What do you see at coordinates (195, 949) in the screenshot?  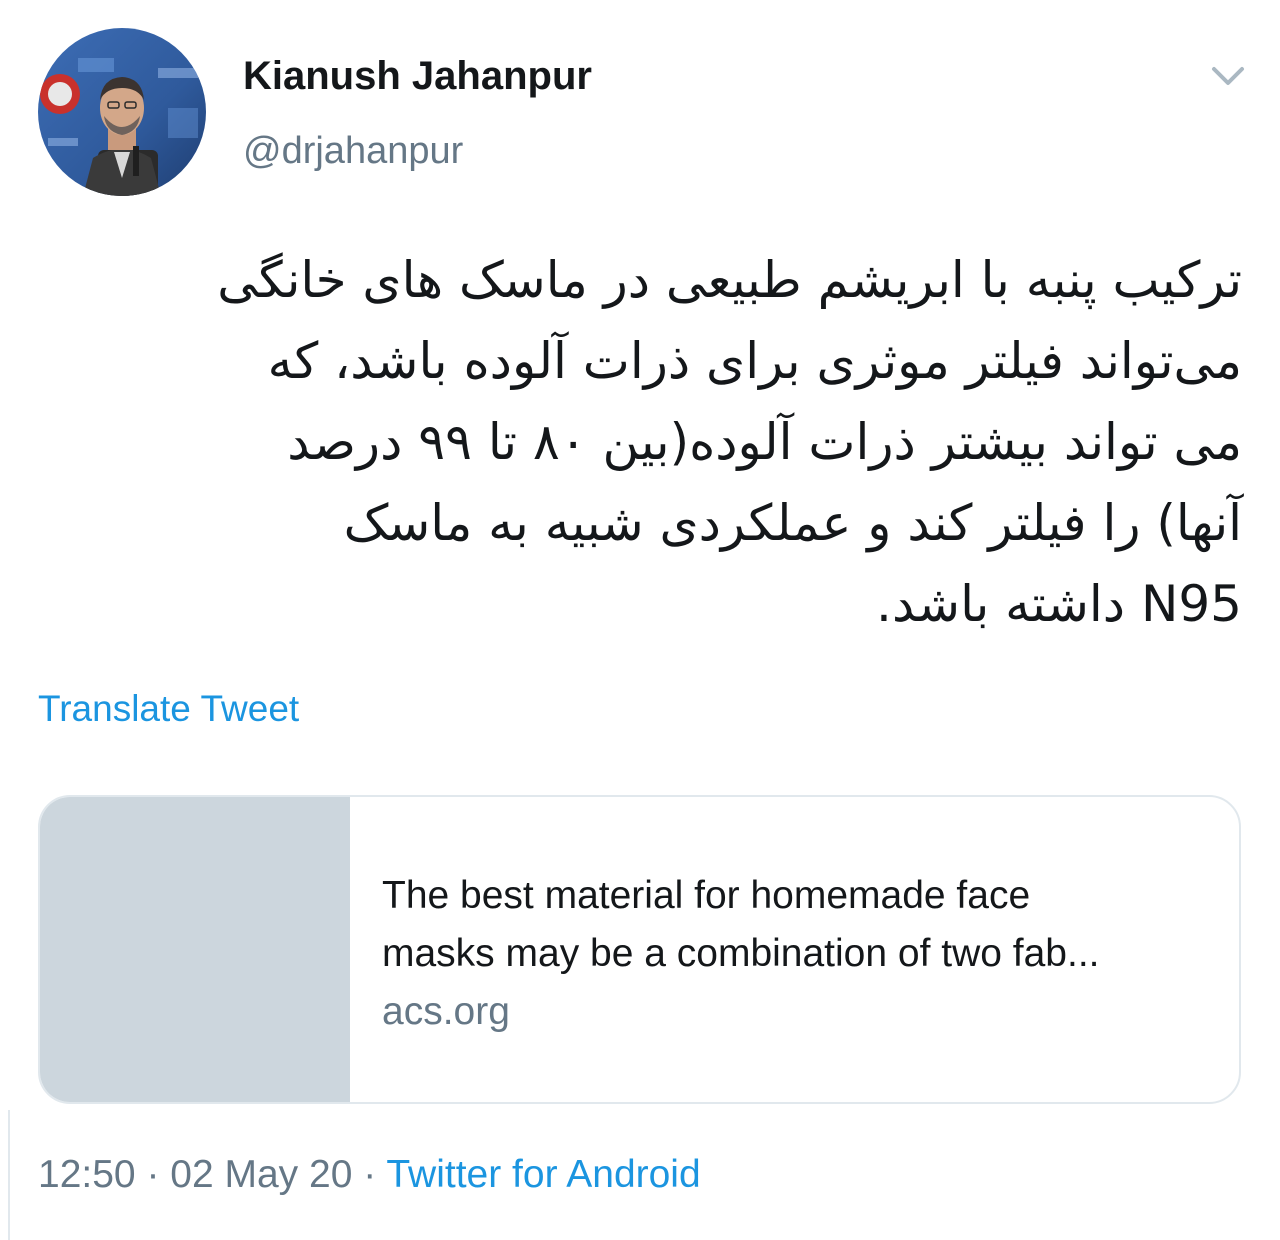 I see `card-thumbnail-placeholder` at bounding box center [195, 949].